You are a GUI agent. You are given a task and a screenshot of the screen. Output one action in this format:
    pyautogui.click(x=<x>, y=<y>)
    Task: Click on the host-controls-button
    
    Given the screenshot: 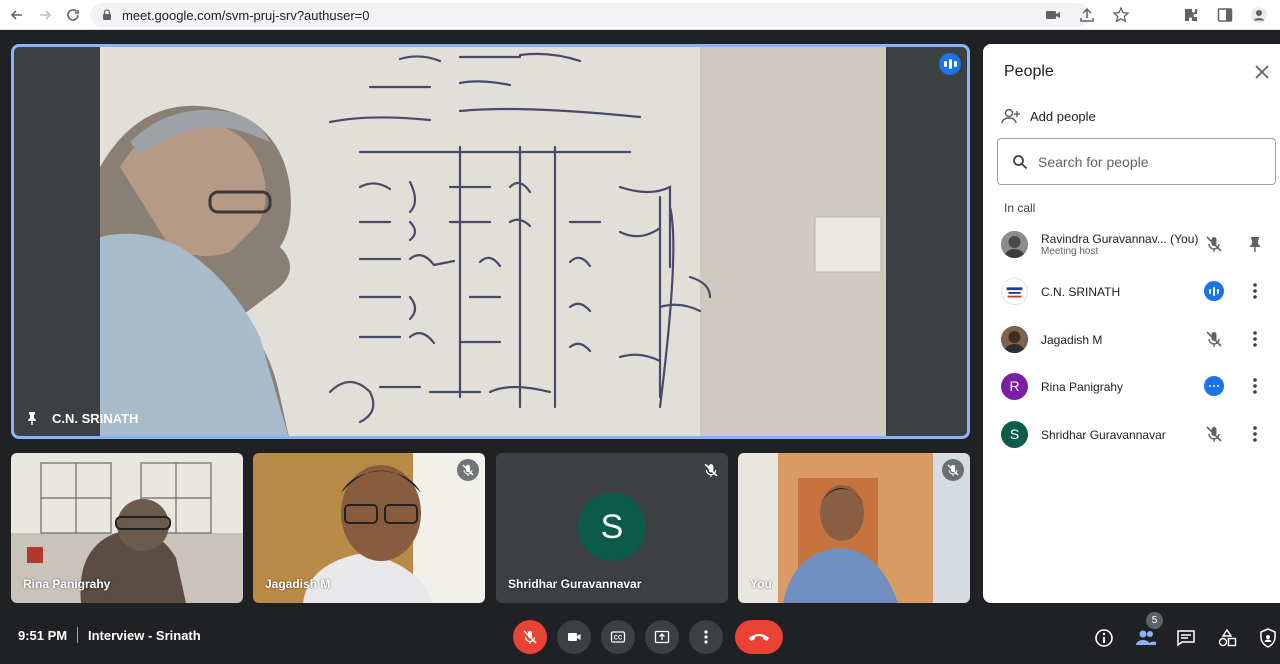 What is the action you would take?
    pyautogui.click(x=1268, y=638)
    